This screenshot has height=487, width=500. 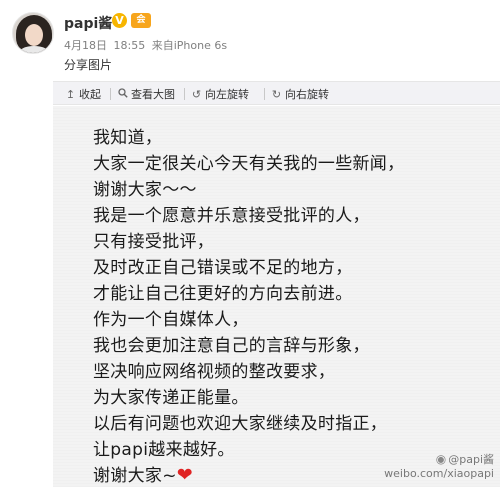 I want to click on collapse-label: 收起, so click(x=90, y=94).